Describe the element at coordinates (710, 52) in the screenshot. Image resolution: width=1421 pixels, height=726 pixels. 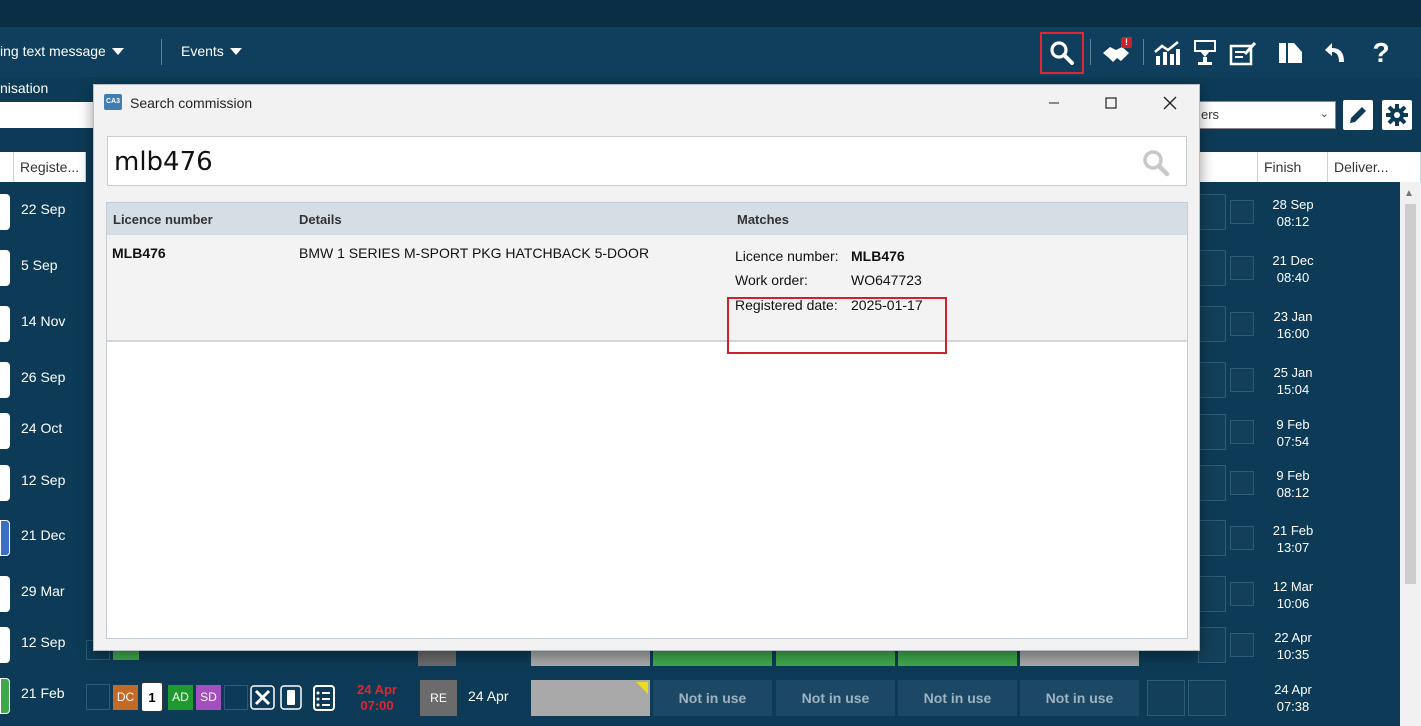
I see `main-toolbar: ing text message Events ! ?` at that location.